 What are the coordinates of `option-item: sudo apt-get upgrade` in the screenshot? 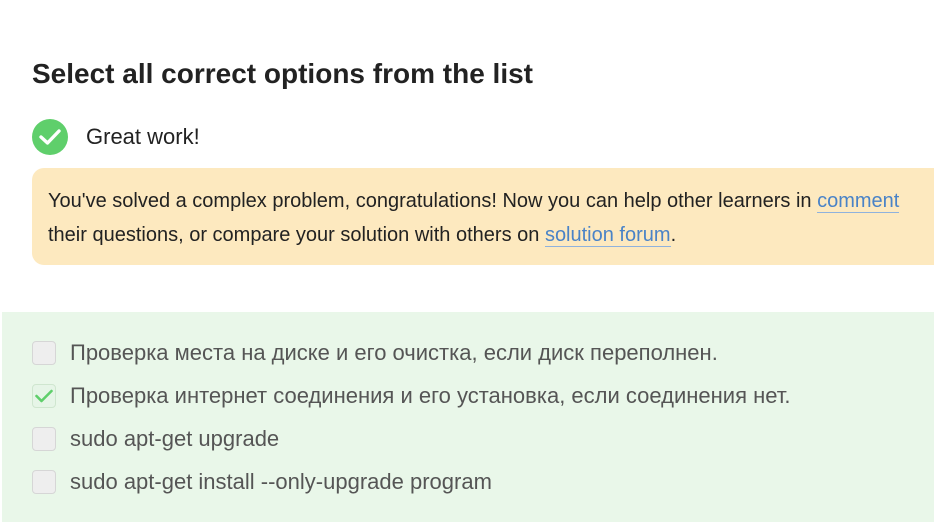 It's located at (155, 439).